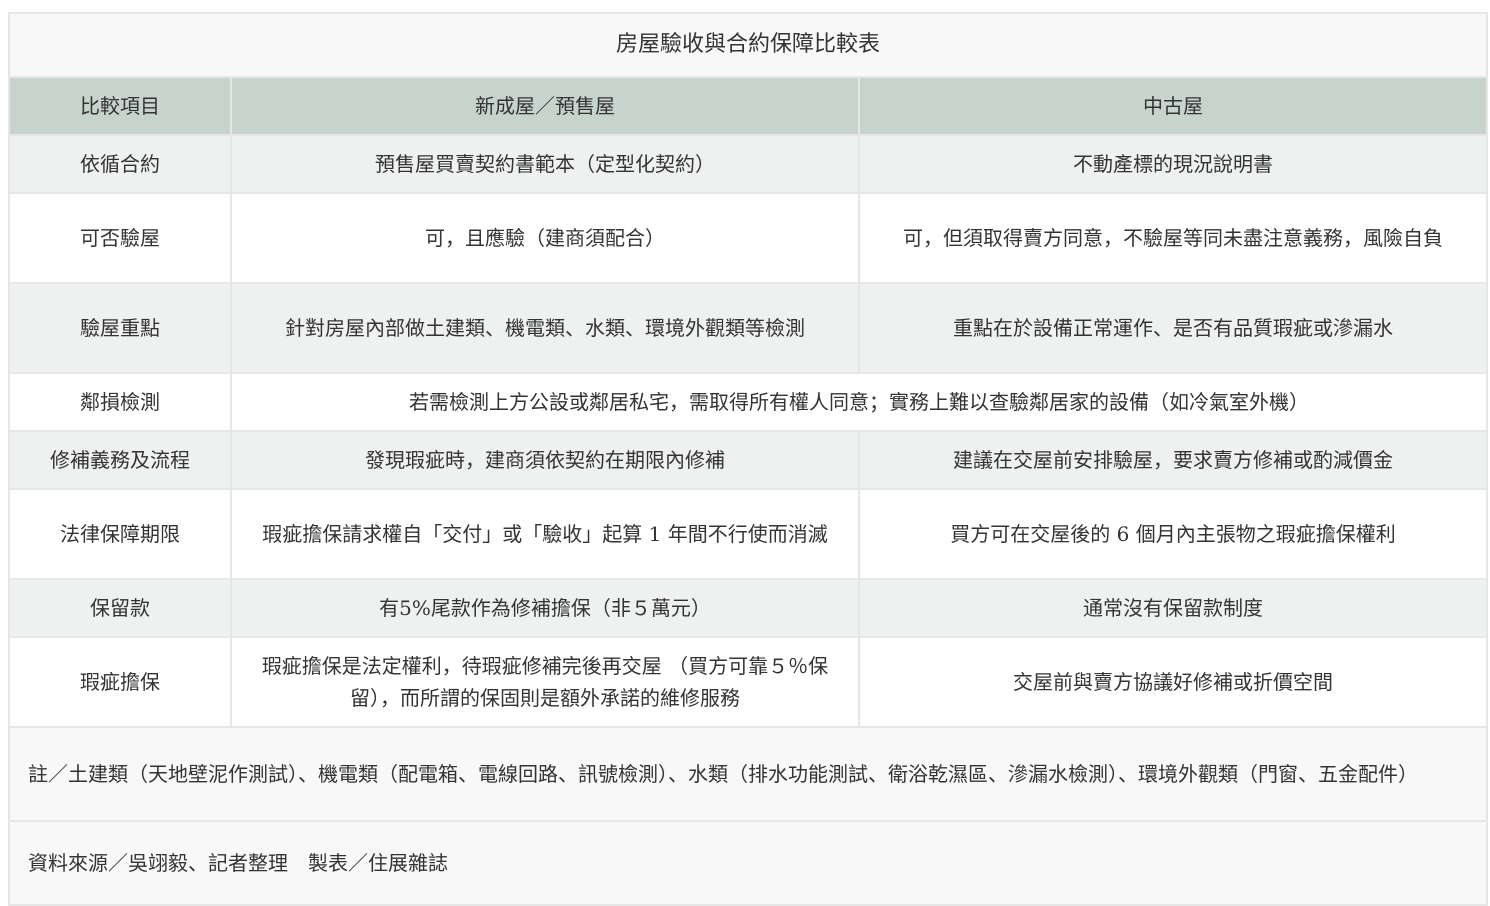 This screenshot has width=1490, height=906. I want to click on header-new-house: 新成屋／預售屋, so click(545, 106).